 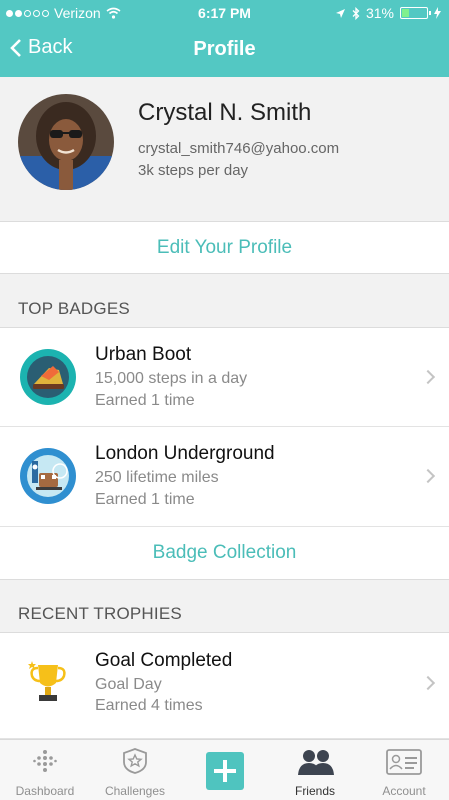 I want to click on london-underground-badge-icon, so click(x=48, y=476).